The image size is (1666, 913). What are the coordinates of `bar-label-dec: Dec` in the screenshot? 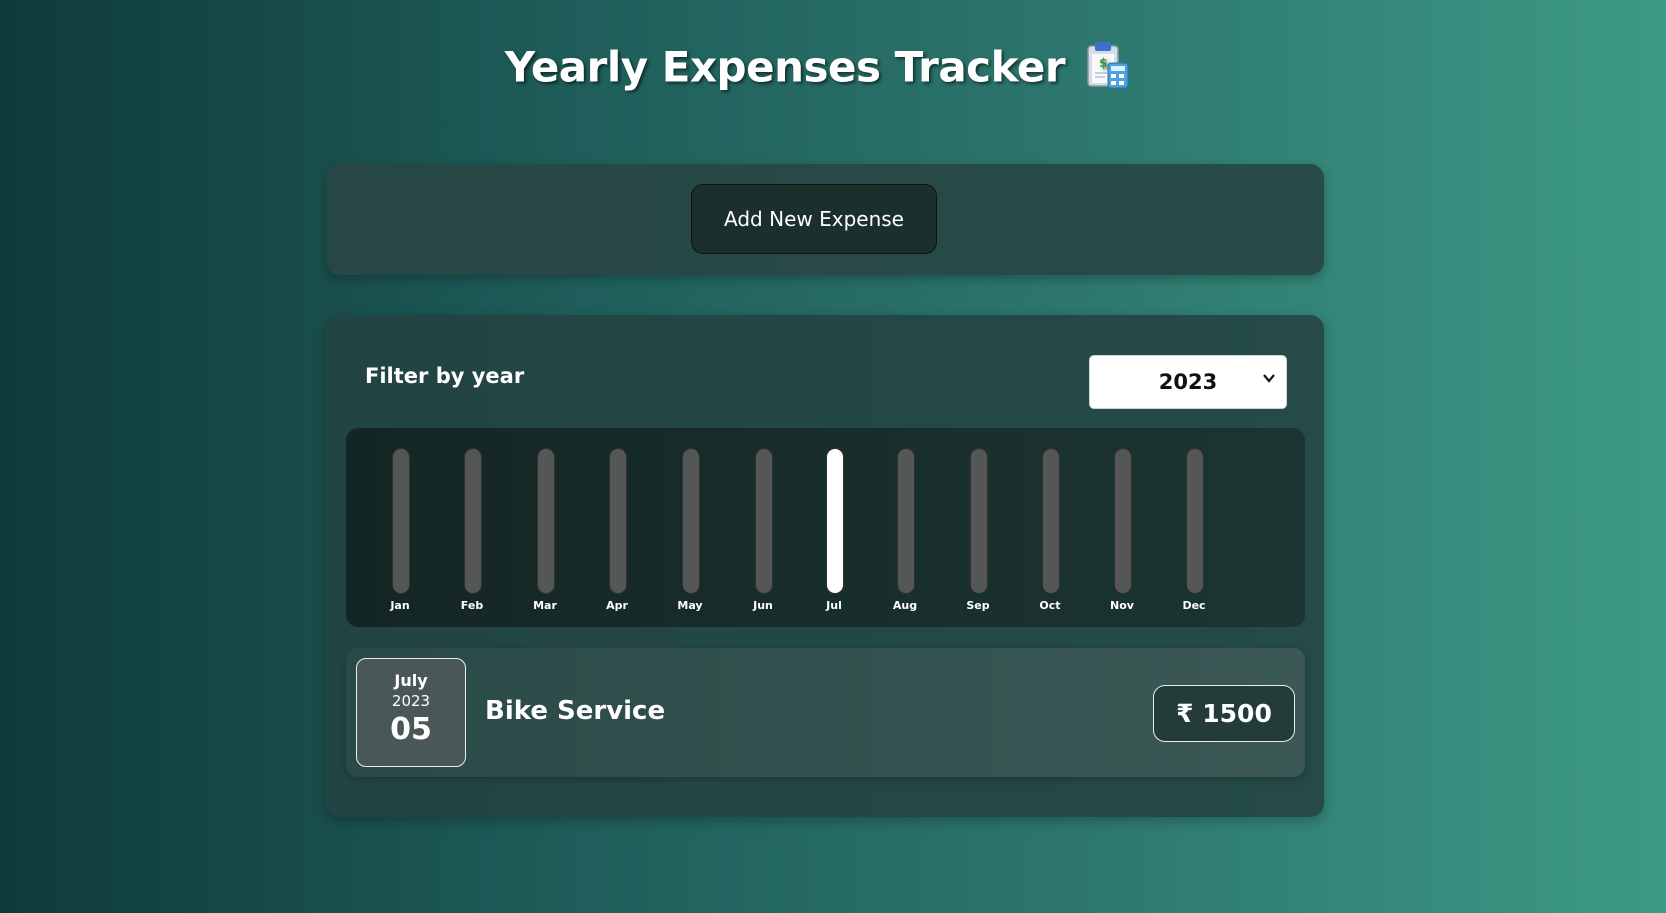 It's located at (1194, 605).